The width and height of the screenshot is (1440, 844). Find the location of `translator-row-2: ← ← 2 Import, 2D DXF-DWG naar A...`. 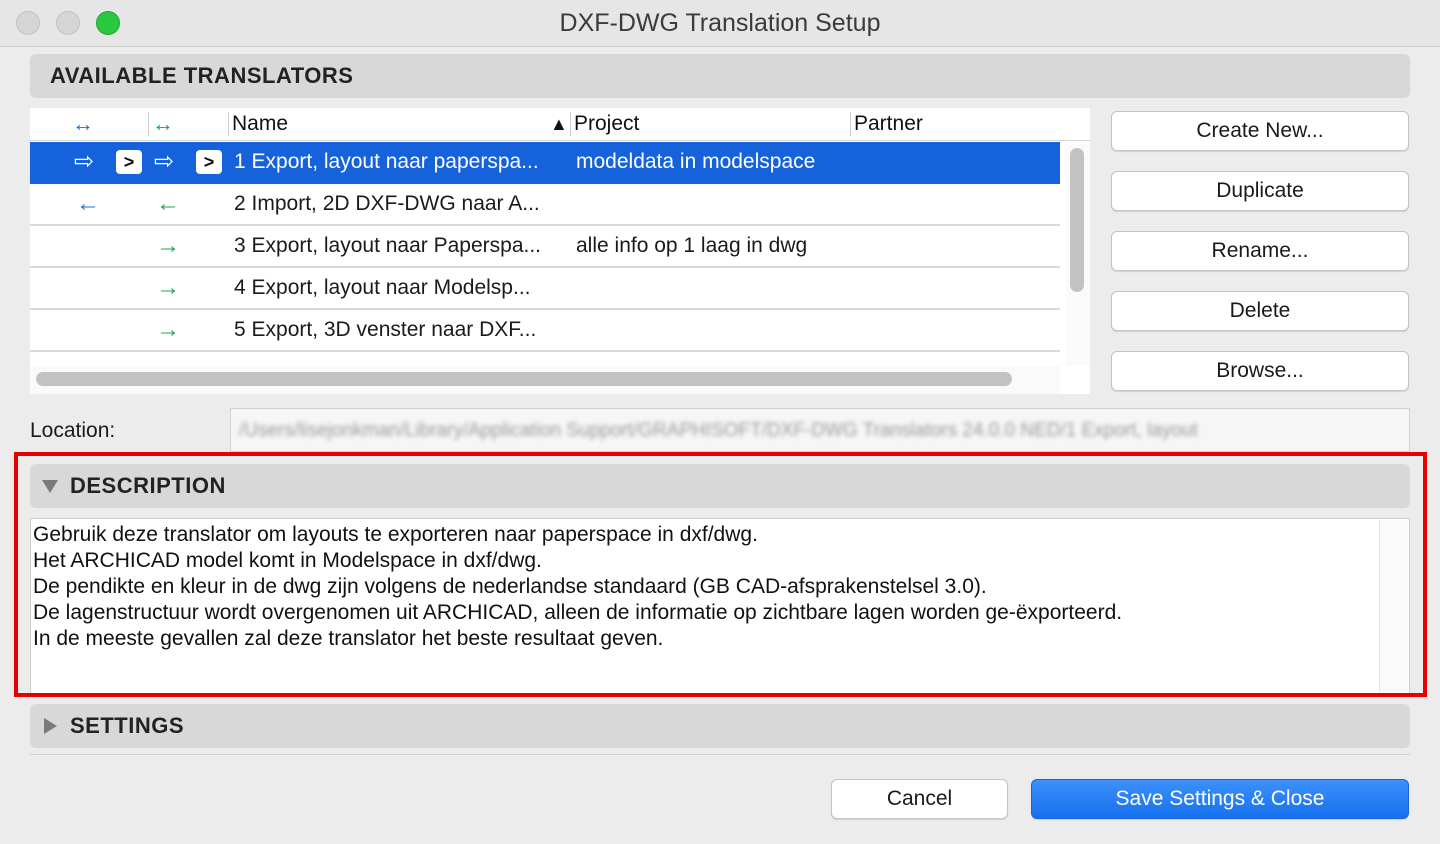

translator-row-2: ← ← 2 Import, 2D DXF-DWG naar A... is located at coordinates (545, 205).